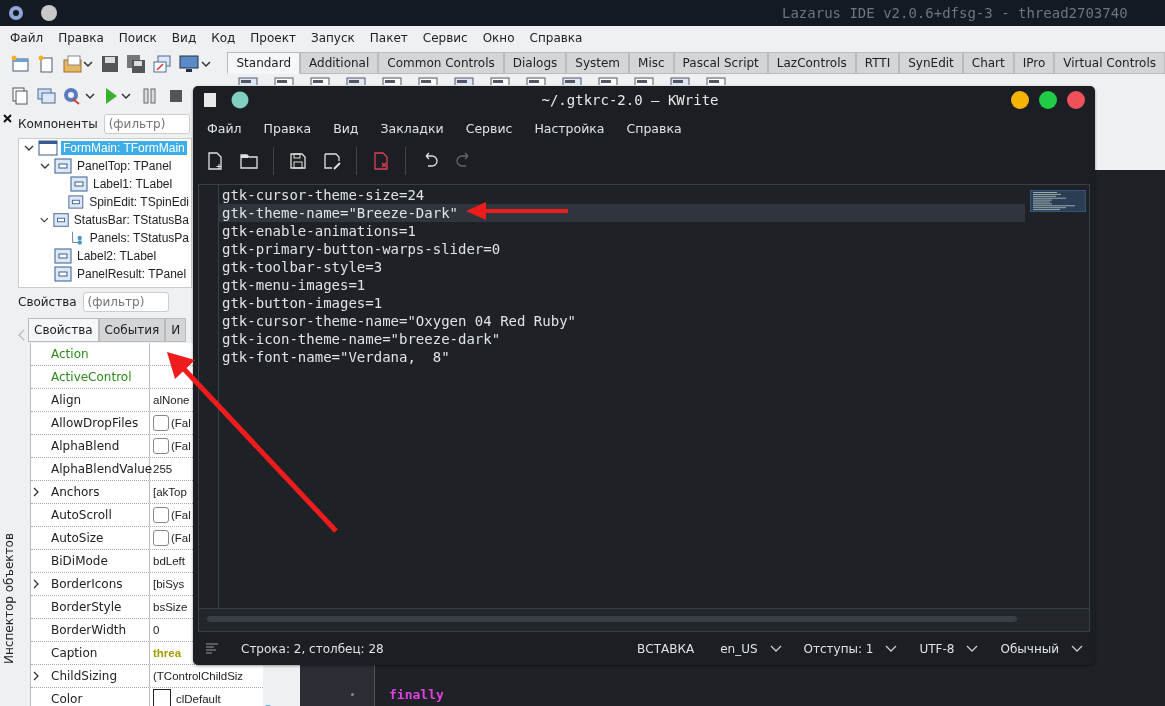  Describe the element at coordinates (176, 330) in the screenshot. I see `inspector-tab: И` at that location.